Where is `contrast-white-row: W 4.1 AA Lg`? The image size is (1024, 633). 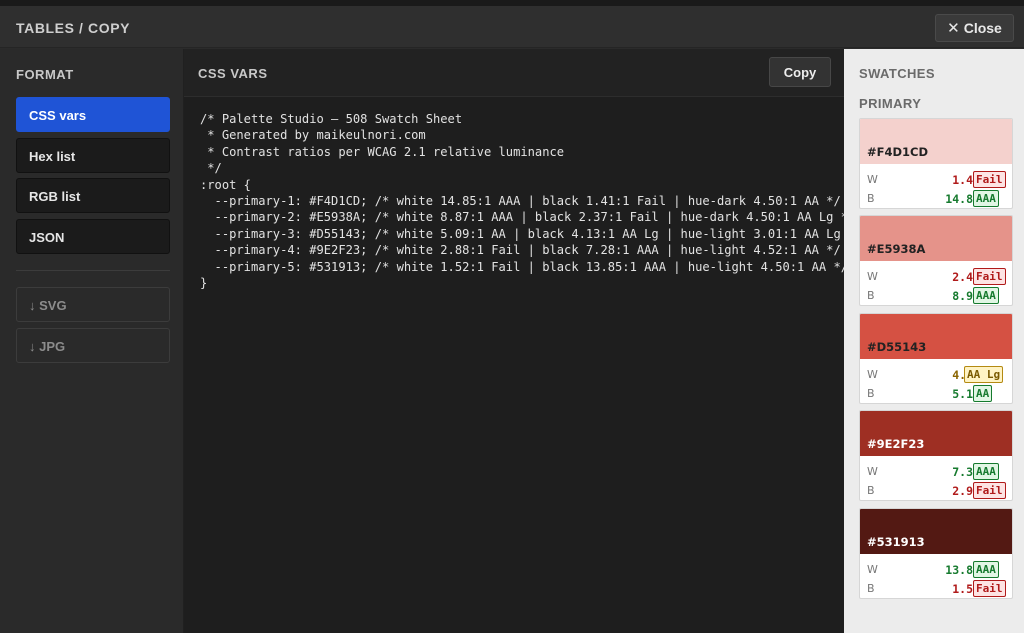 contrast-white-row: W 4.1 AA Lg is located at coordinates (937, 375).